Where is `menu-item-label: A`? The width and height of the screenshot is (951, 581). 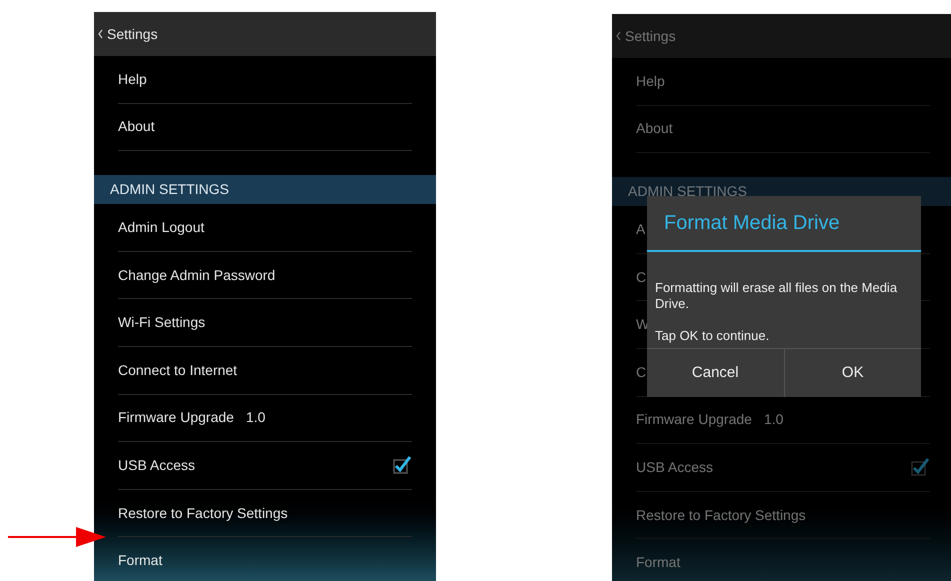
menu-item-label: A is located at coordinates (641, 229).